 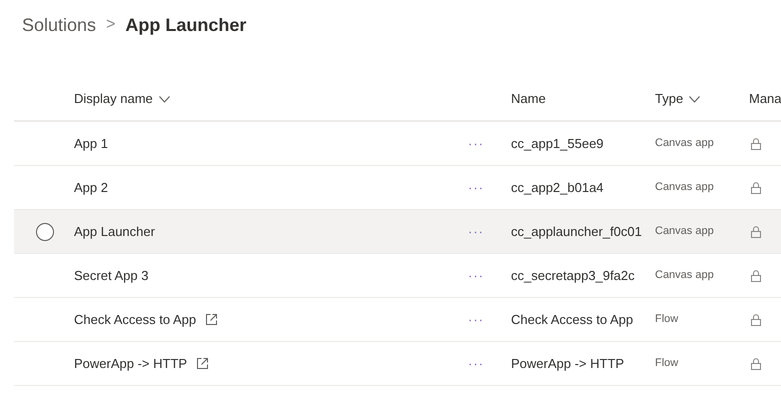 I want to click on column-header: Display name, so click(x=113, y=99).